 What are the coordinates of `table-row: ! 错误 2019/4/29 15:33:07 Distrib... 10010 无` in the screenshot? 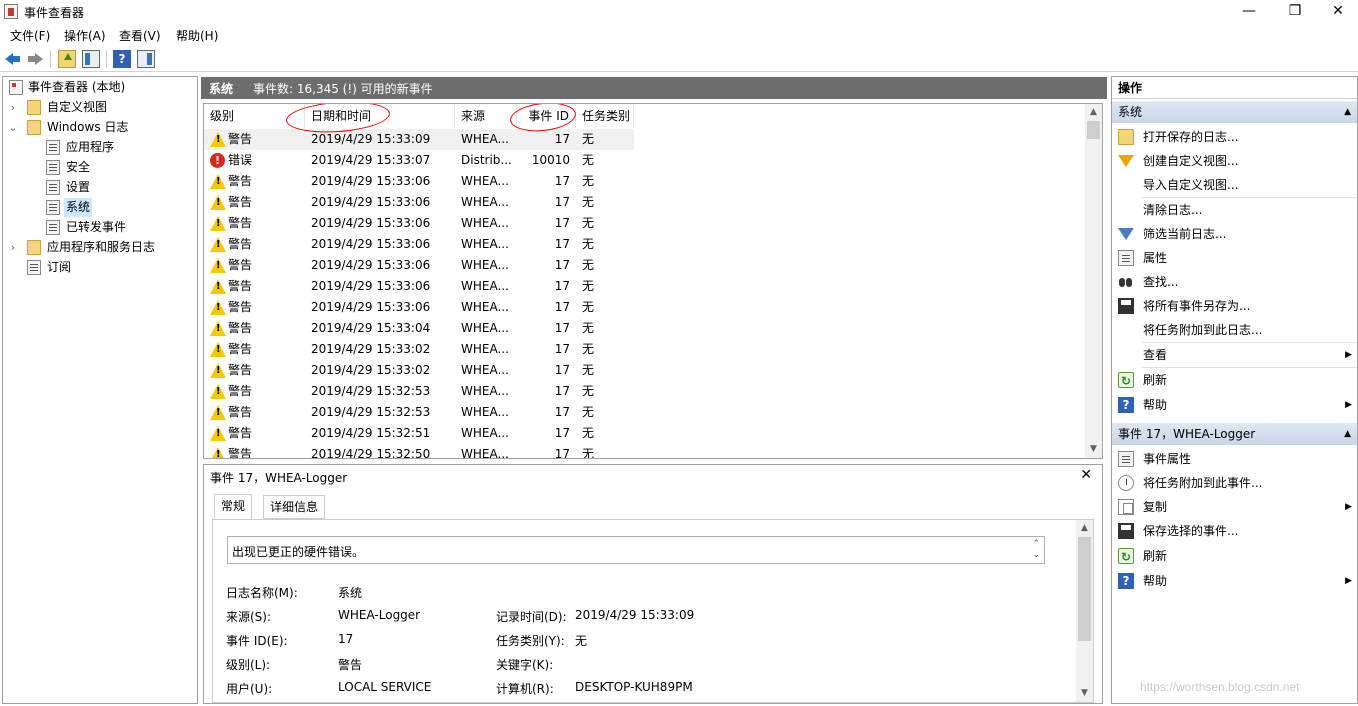 It's located at (419, 160).